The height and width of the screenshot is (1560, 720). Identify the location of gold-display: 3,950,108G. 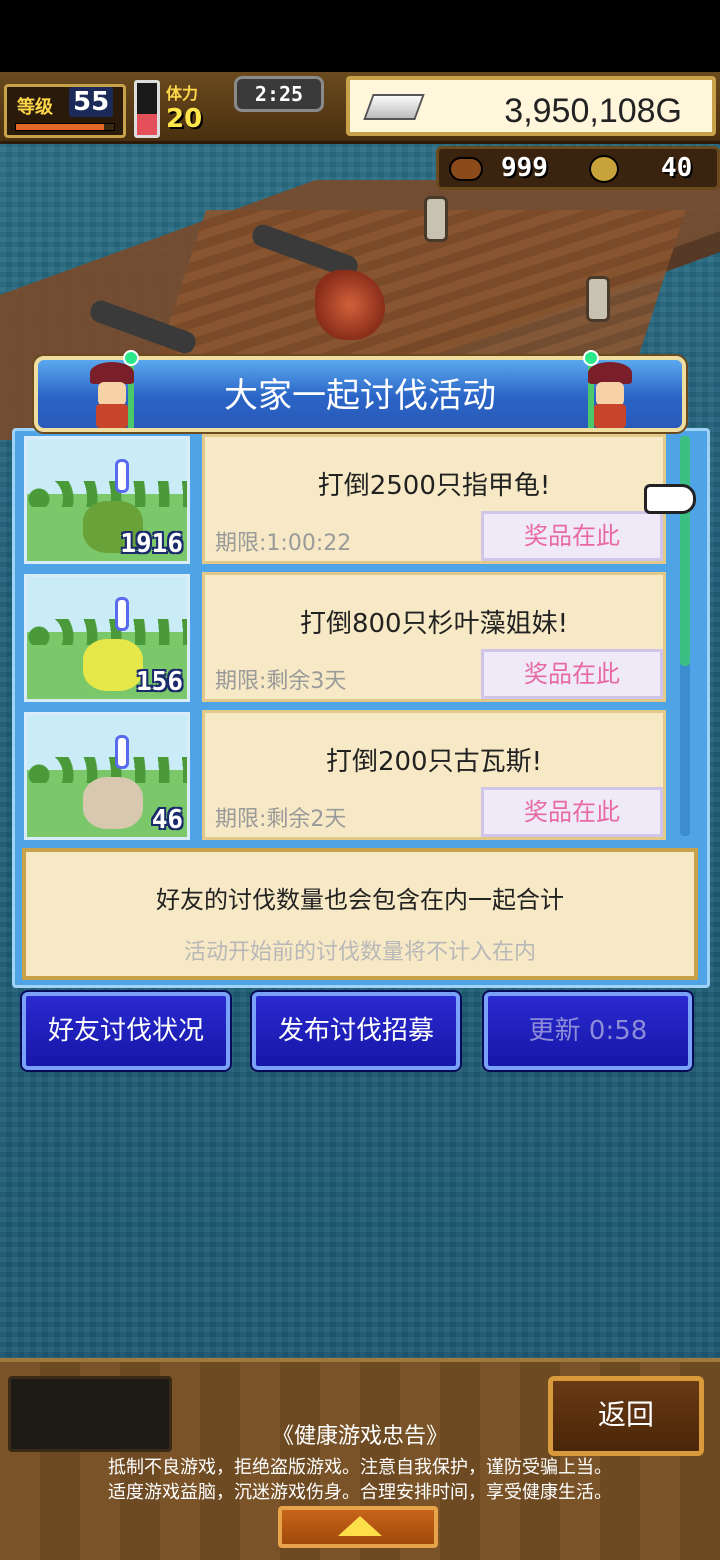
(531, 106).